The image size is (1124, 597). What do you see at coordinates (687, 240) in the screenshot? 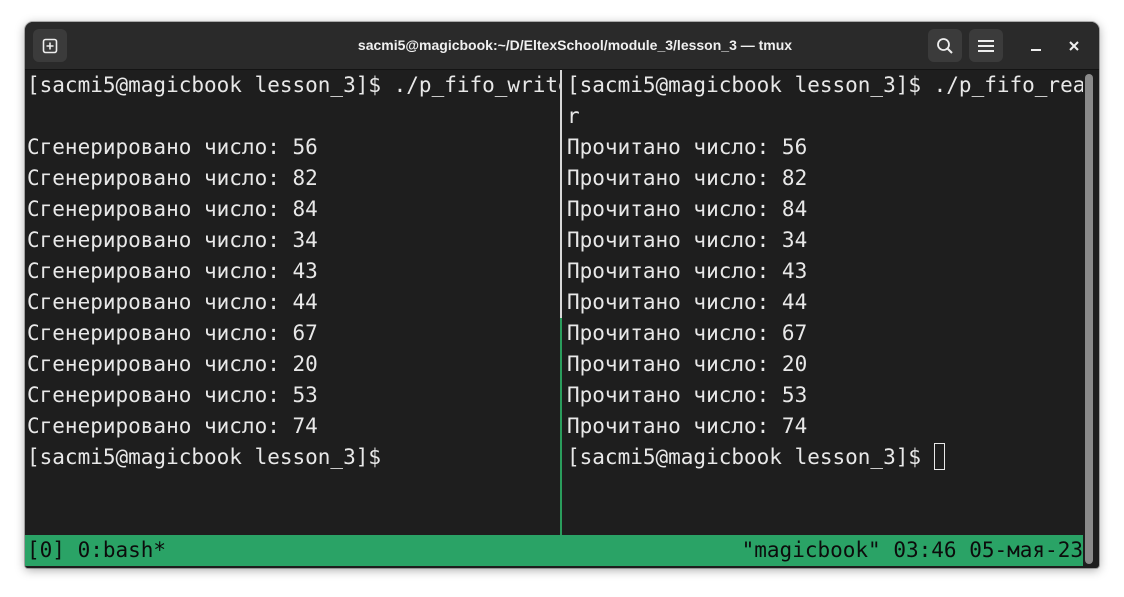
I see `terminal-line: Прочитано число: 34` at bounding box center [687, 240].